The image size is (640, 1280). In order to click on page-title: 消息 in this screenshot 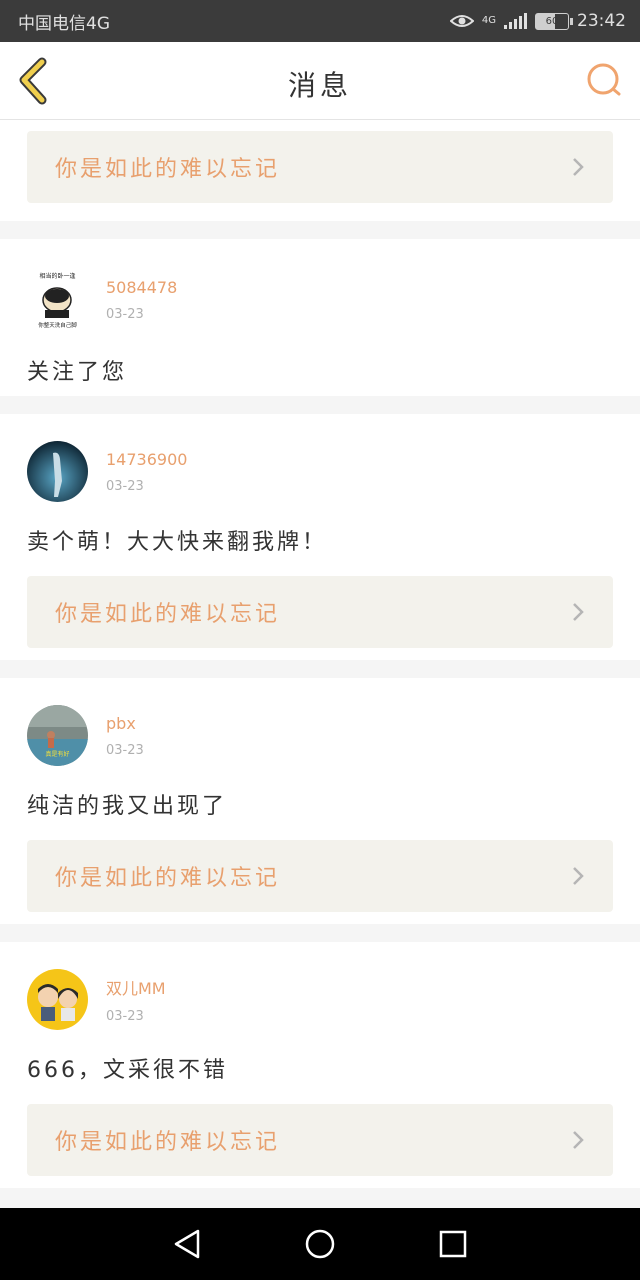, I will do `click(319, 85)`.